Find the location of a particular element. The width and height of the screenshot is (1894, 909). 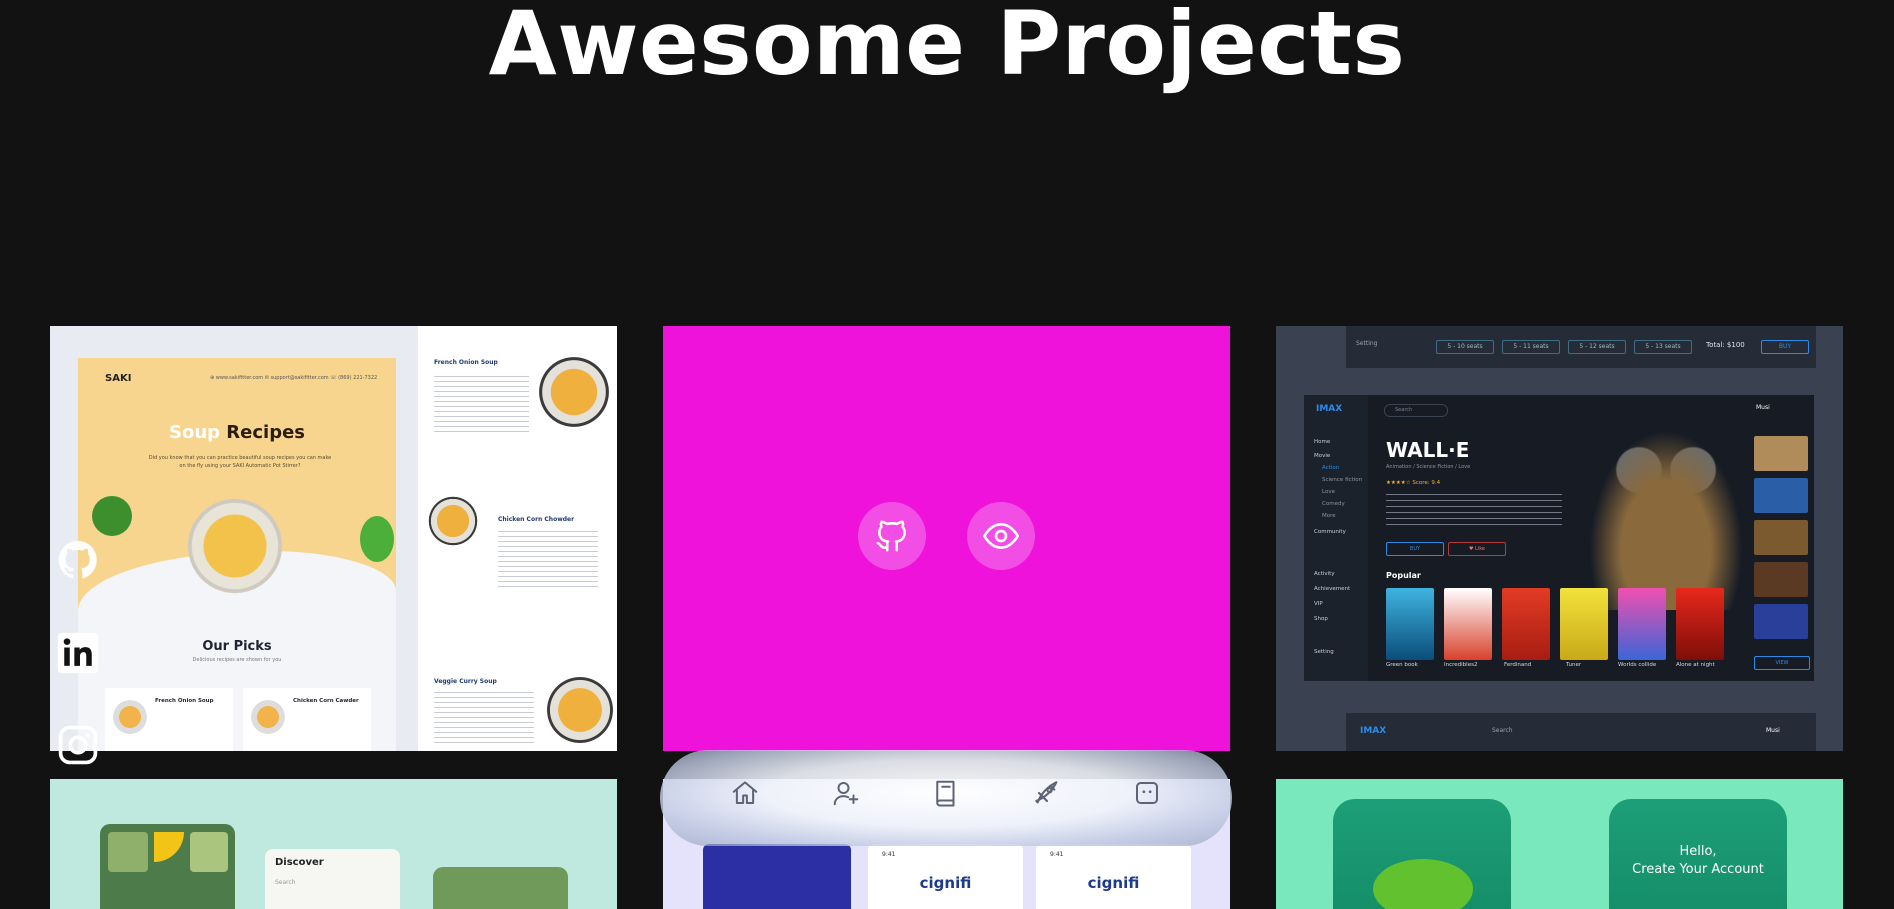

total-price: Total: $100 is located at coordinates (1725, 345).